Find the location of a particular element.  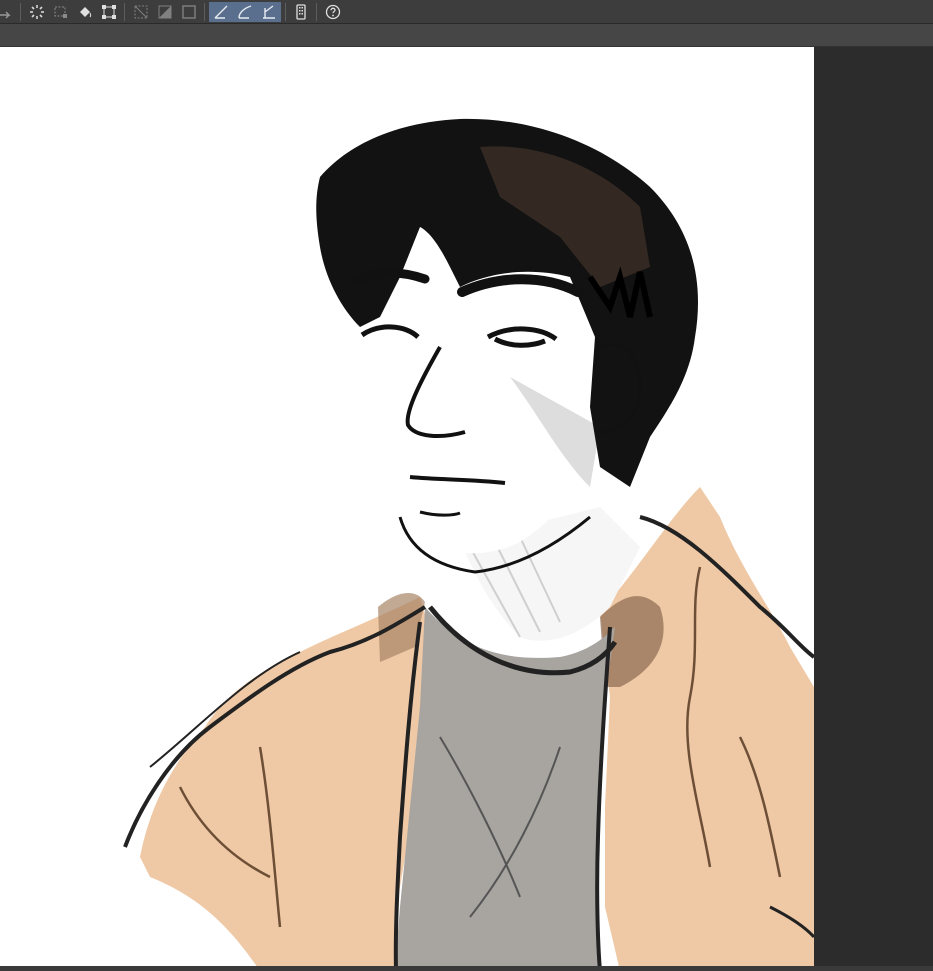

scrollbar-track is located at coordinates (466, 968).